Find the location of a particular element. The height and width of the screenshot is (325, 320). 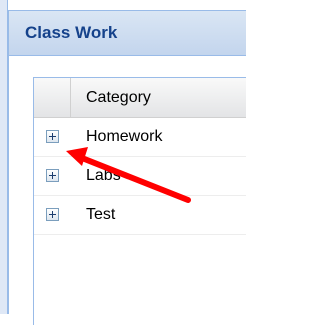

row-label: Homework is located at coordinates (124, 136).